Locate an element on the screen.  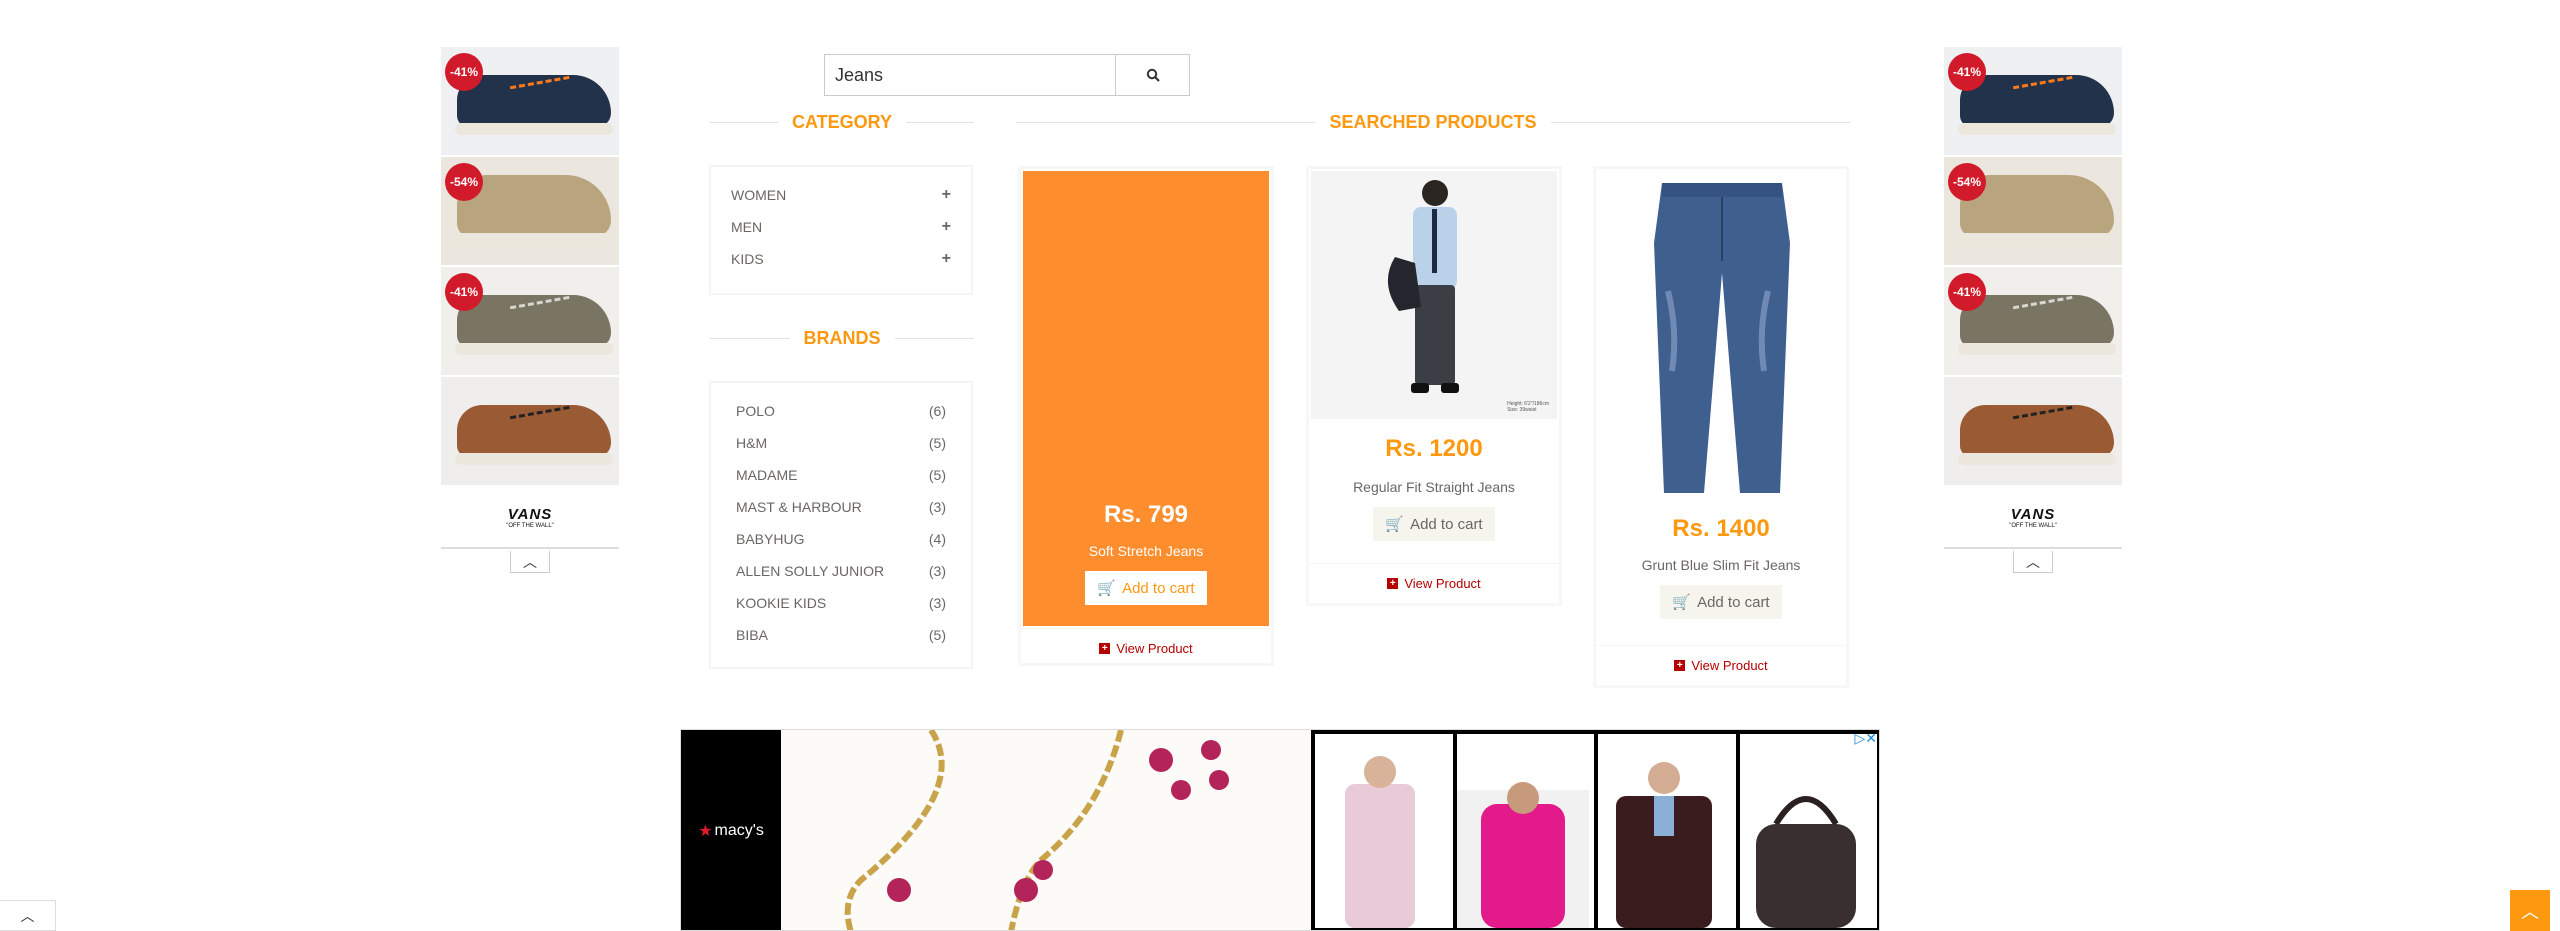
brand-item-polo: POLO (6) is located at coordinates (841, 411).